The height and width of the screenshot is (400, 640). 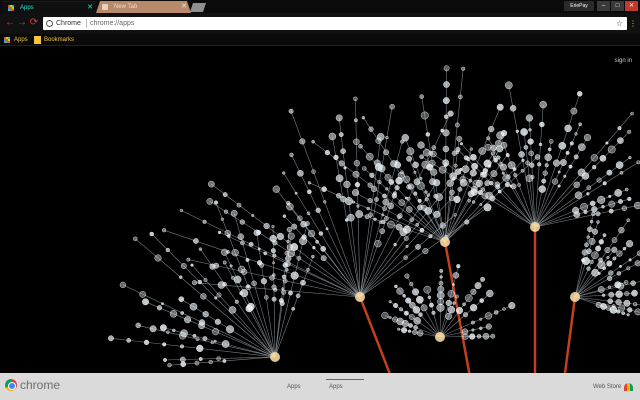 What do you see at coordinates (40, 385) in the screenshot?
I see `chrome-wordmark: chrome` at bounding box center [40, 385].